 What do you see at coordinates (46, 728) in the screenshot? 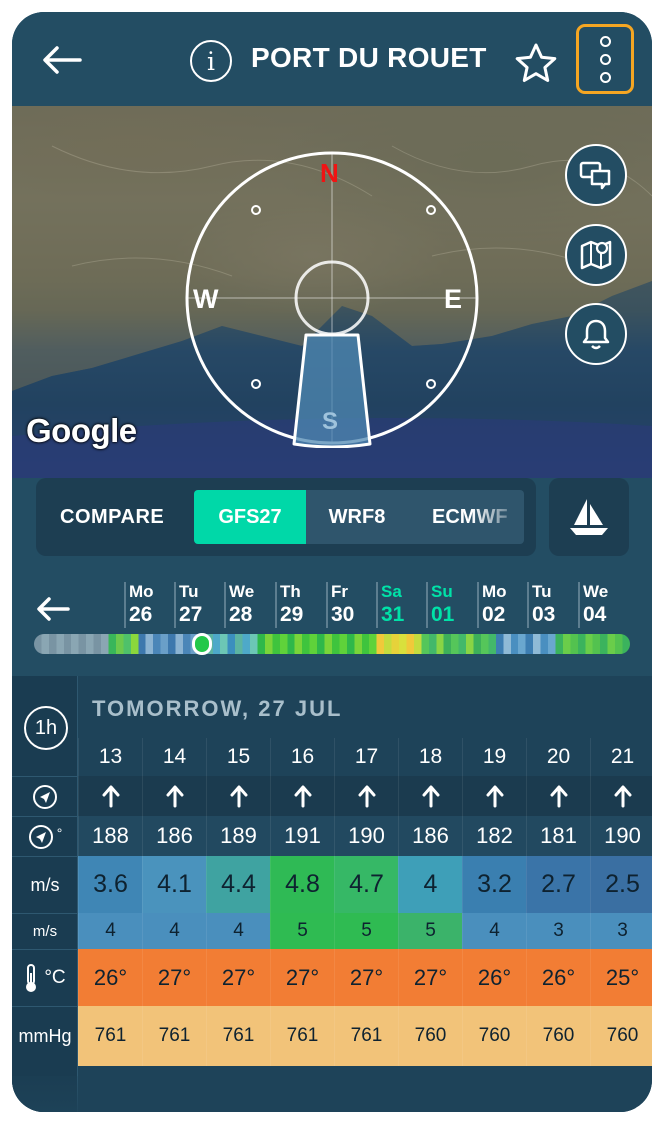
I see `interval-button: 1h` at bounding box center [46, 728].